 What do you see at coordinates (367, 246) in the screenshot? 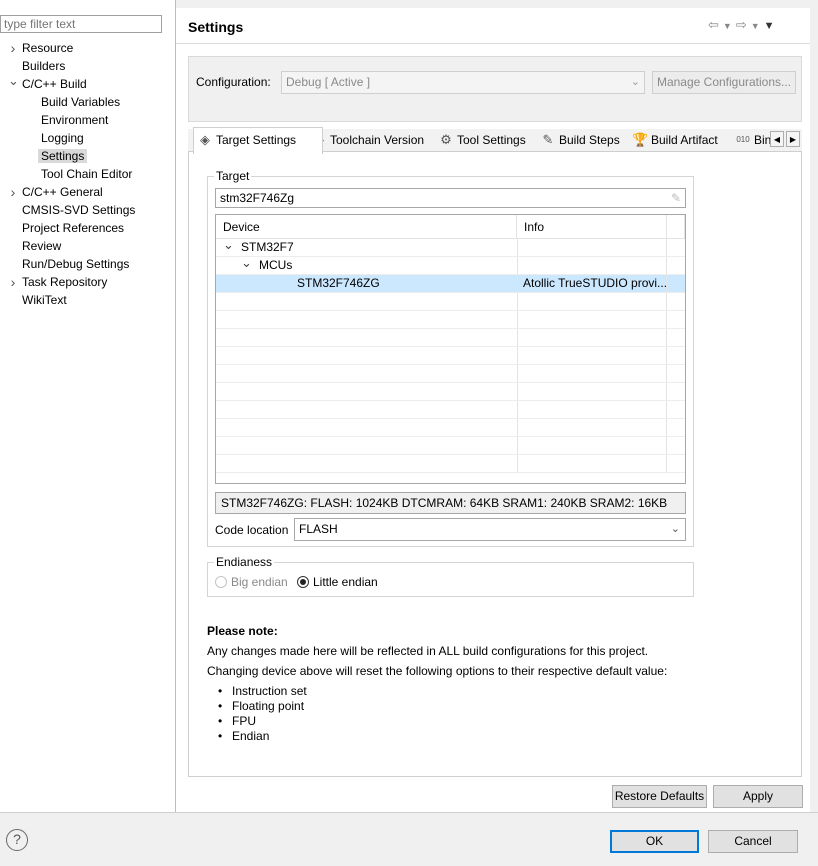
I see `device-cell: ⌄ STM32F7` at bounding box center [367, 246].